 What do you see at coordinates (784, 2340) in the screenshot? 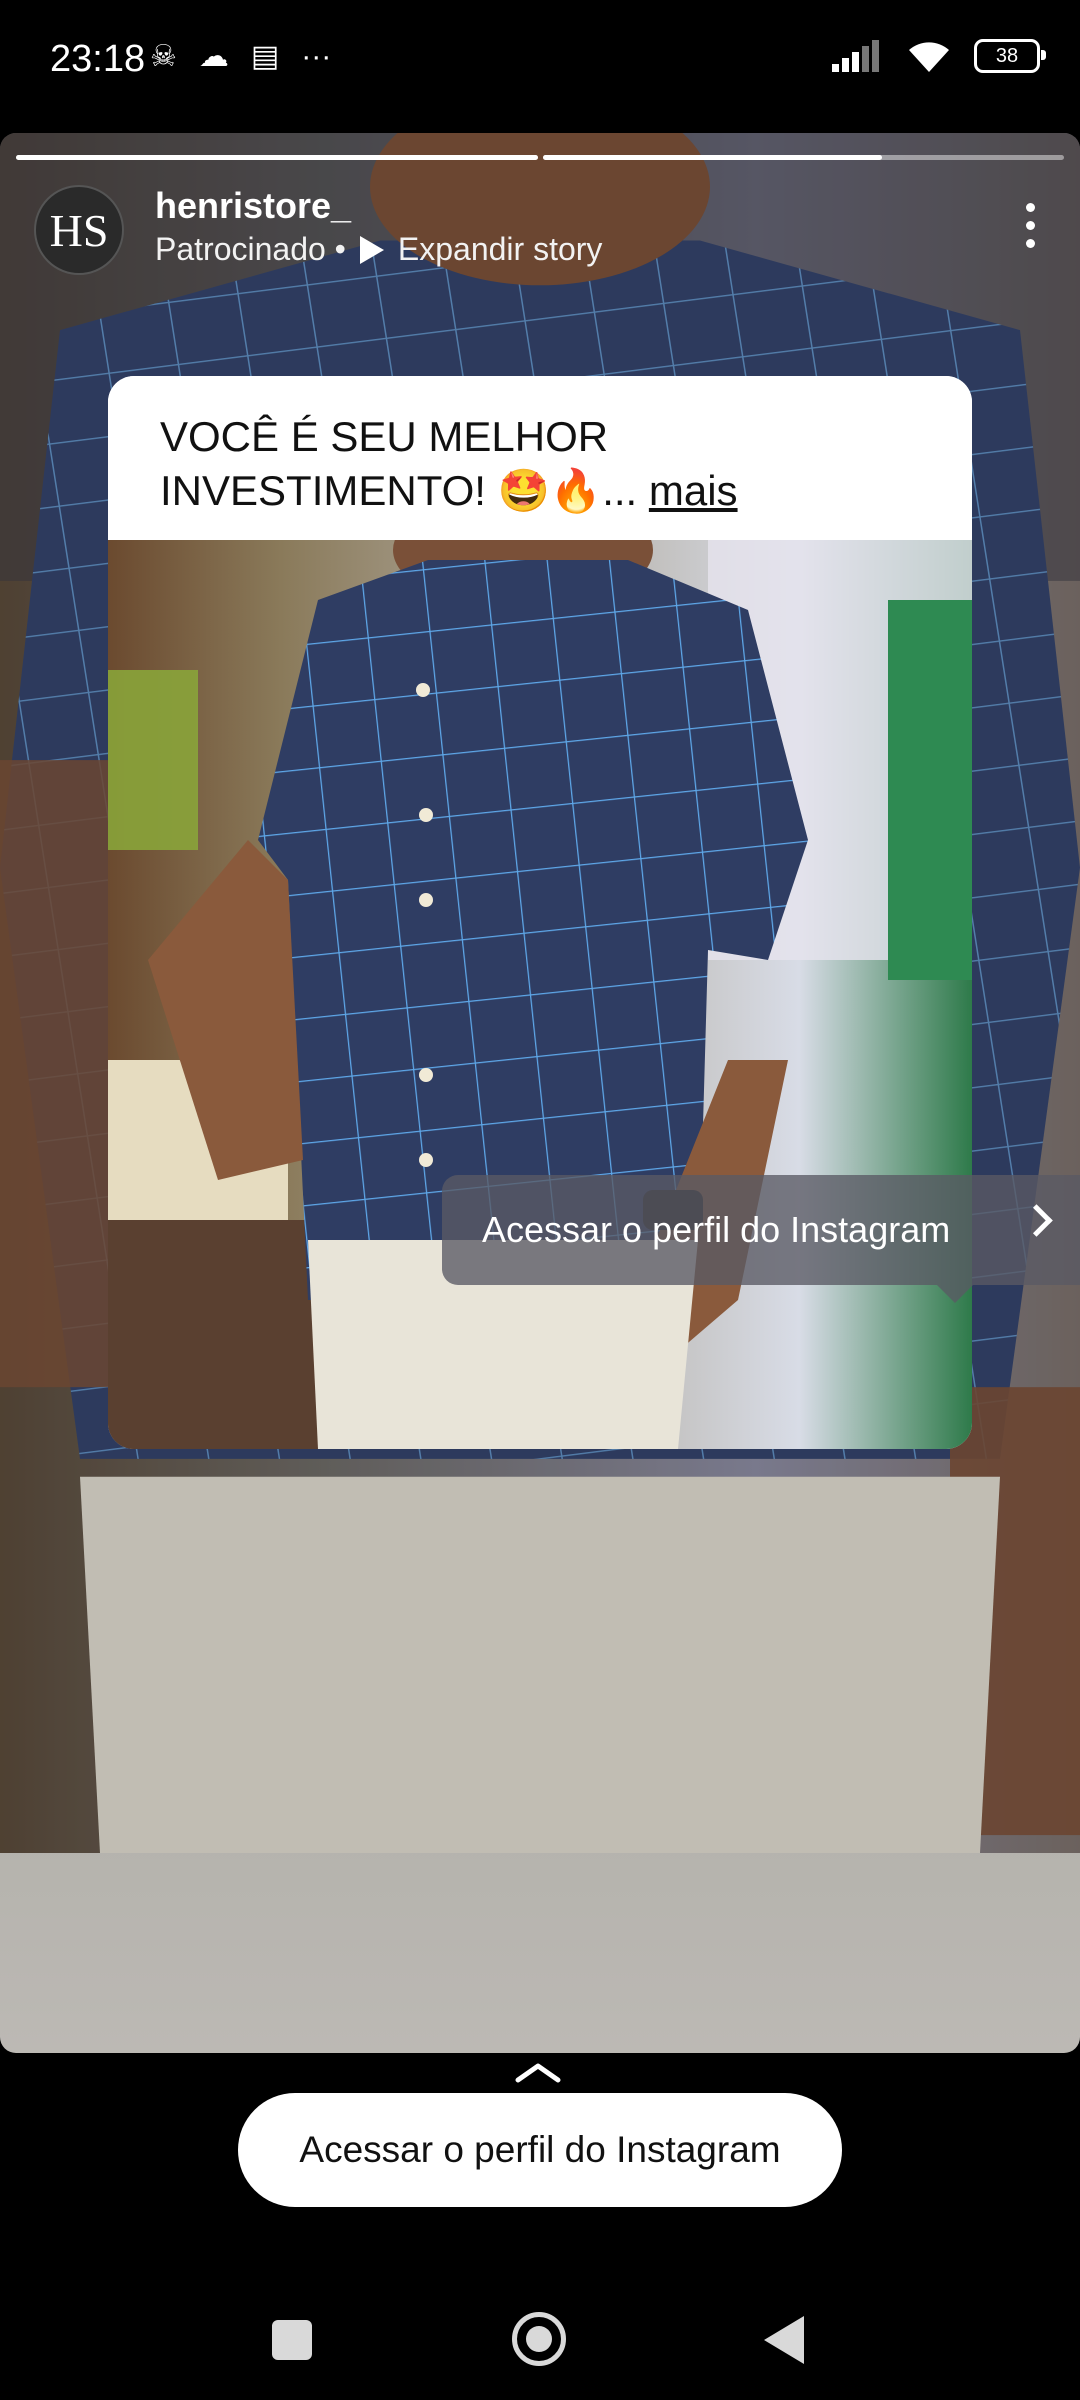
I see `back-icon` at bounding box center [784, 2340].